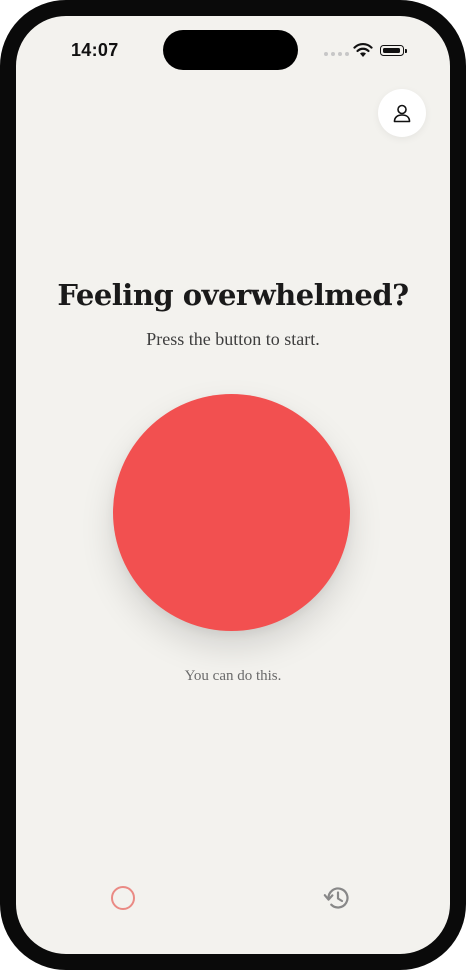 Image resolution: width=466 pixels, height=970 pixels. What do you see at coordinates (230, 50) in the screenshot?
I see `dynamic-island` at bounding box center [230, 50].